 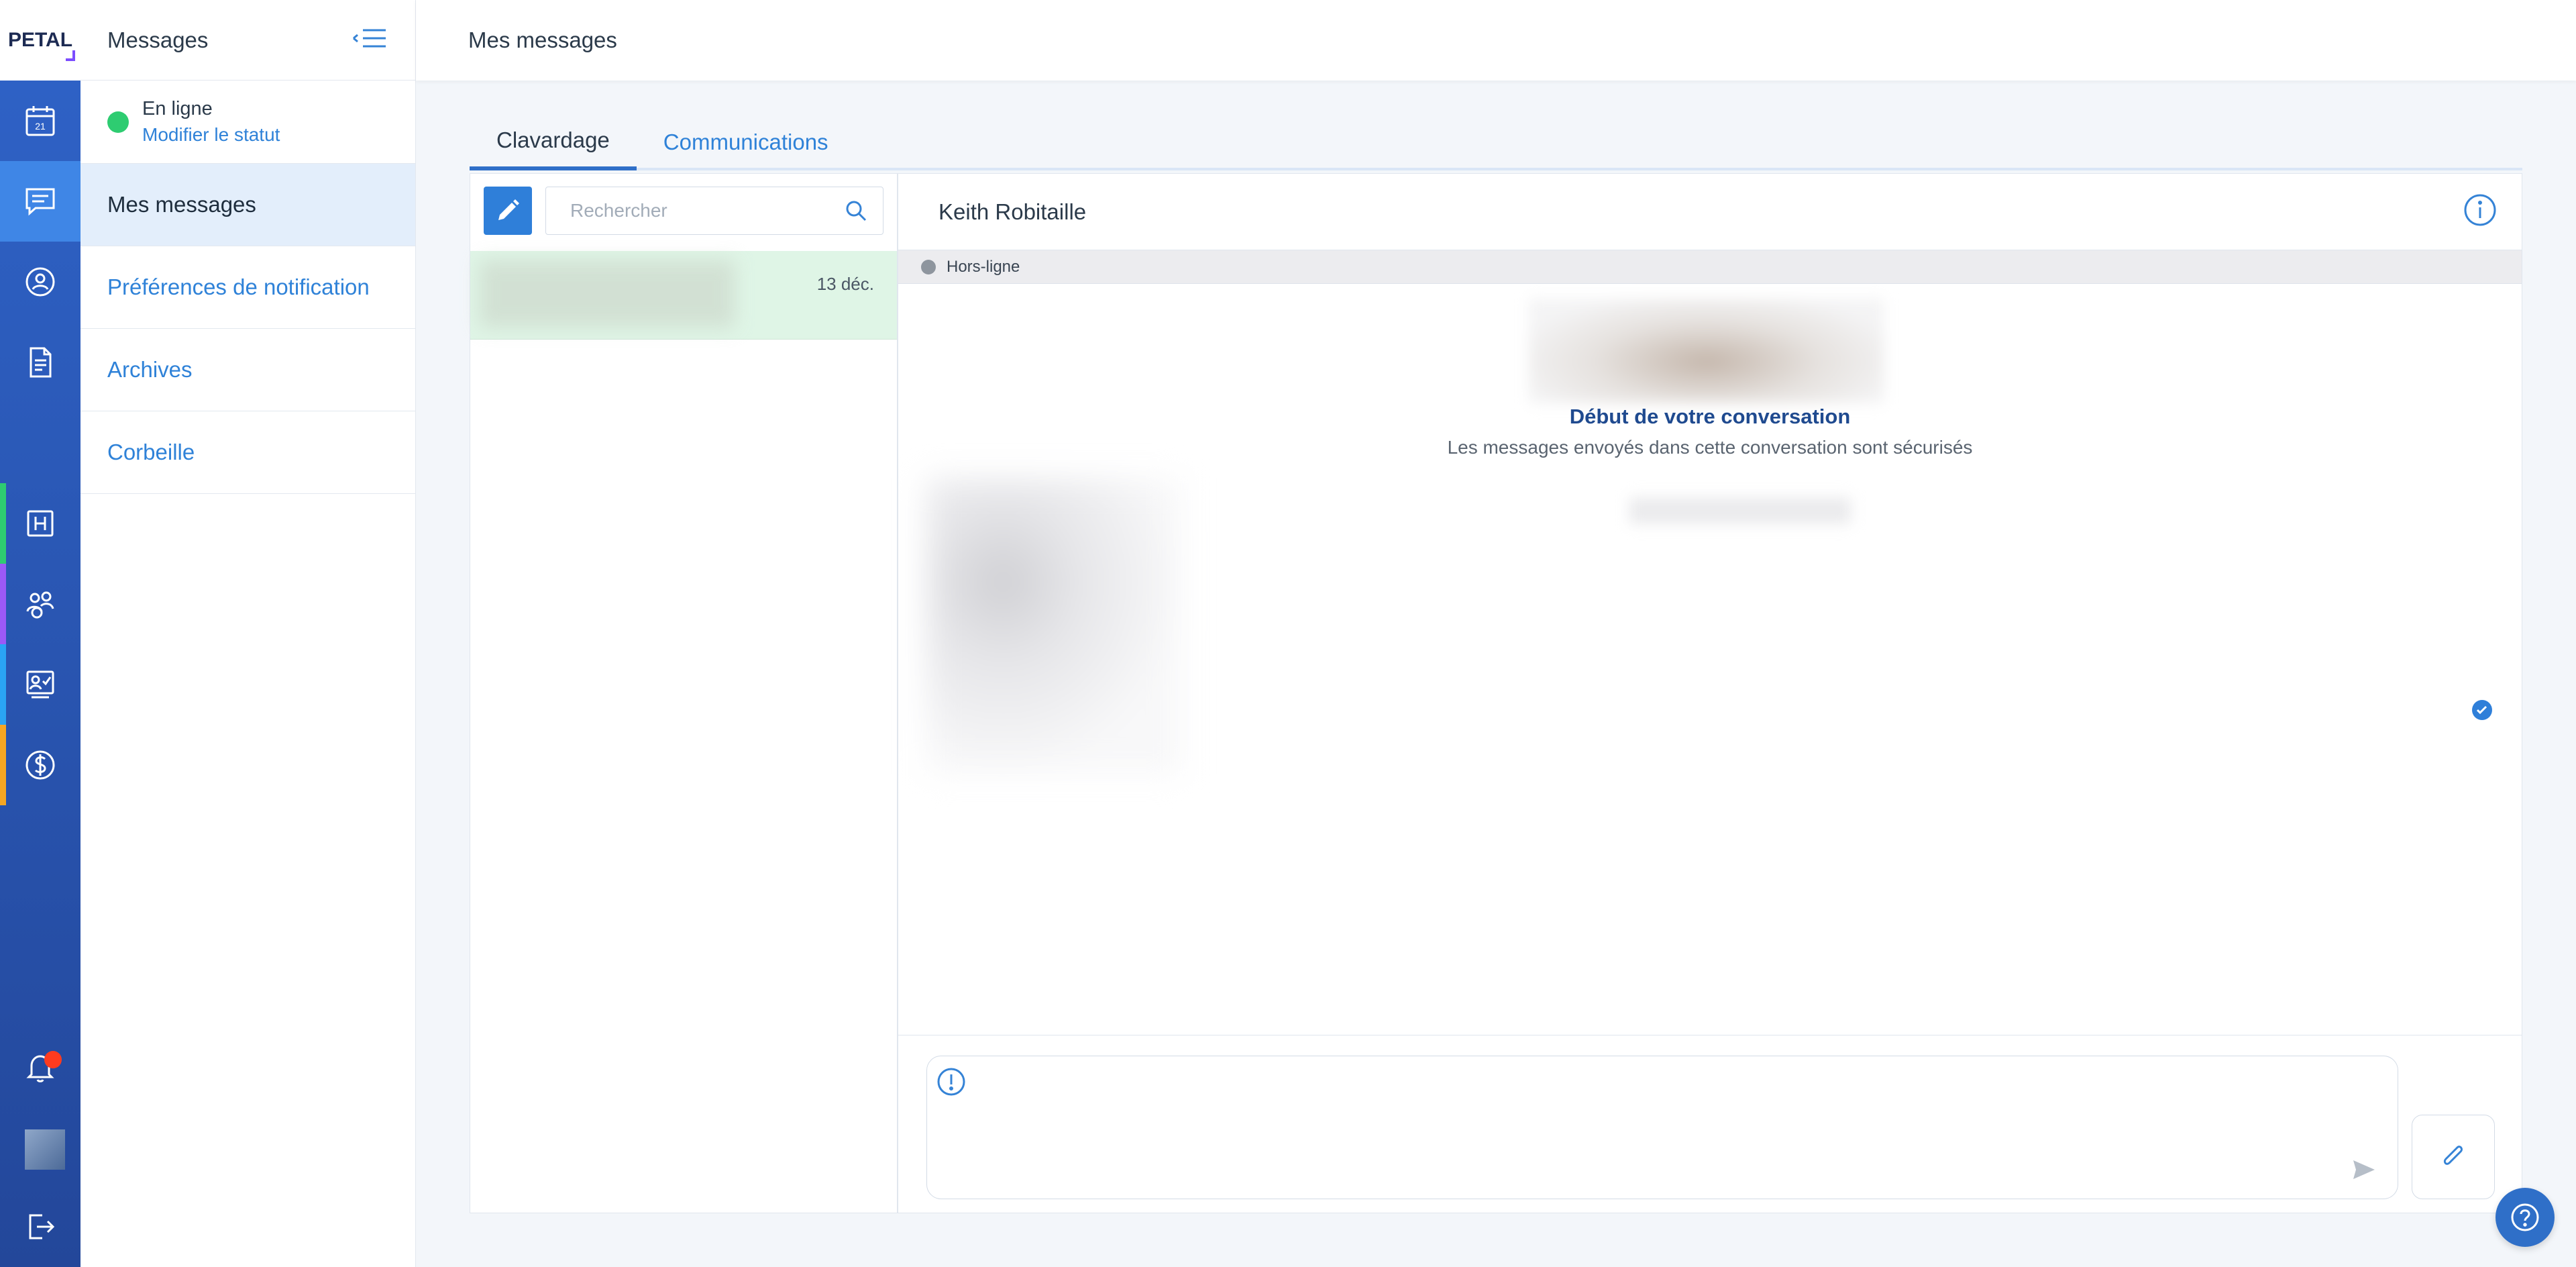 What do you see at coordinates (1658, 1123) in the screenshot?
I see `message-input` at bounding box center [1658, 1123].